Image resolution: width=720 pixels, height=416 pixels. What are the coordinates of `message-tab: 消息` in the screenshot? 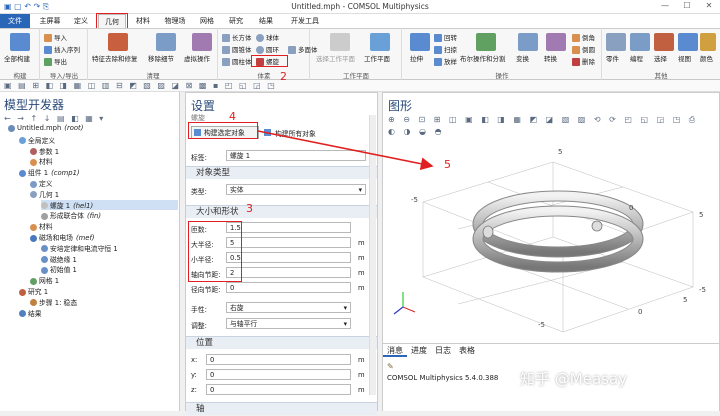 It's located at (395, 350).